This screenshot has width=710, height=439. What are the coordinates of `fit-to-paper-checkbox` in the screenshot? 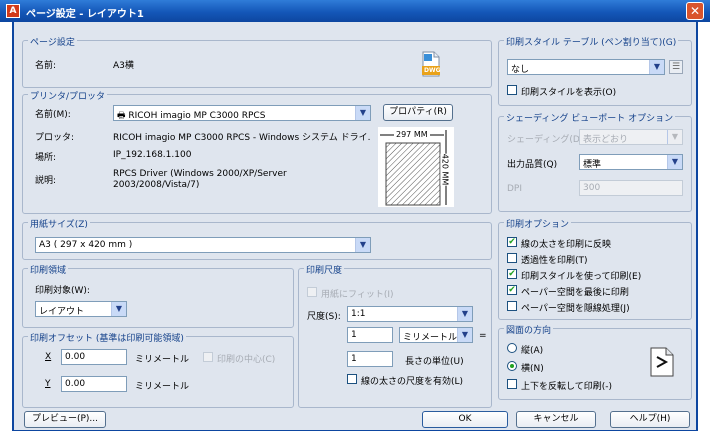 It's located at (312, 292).